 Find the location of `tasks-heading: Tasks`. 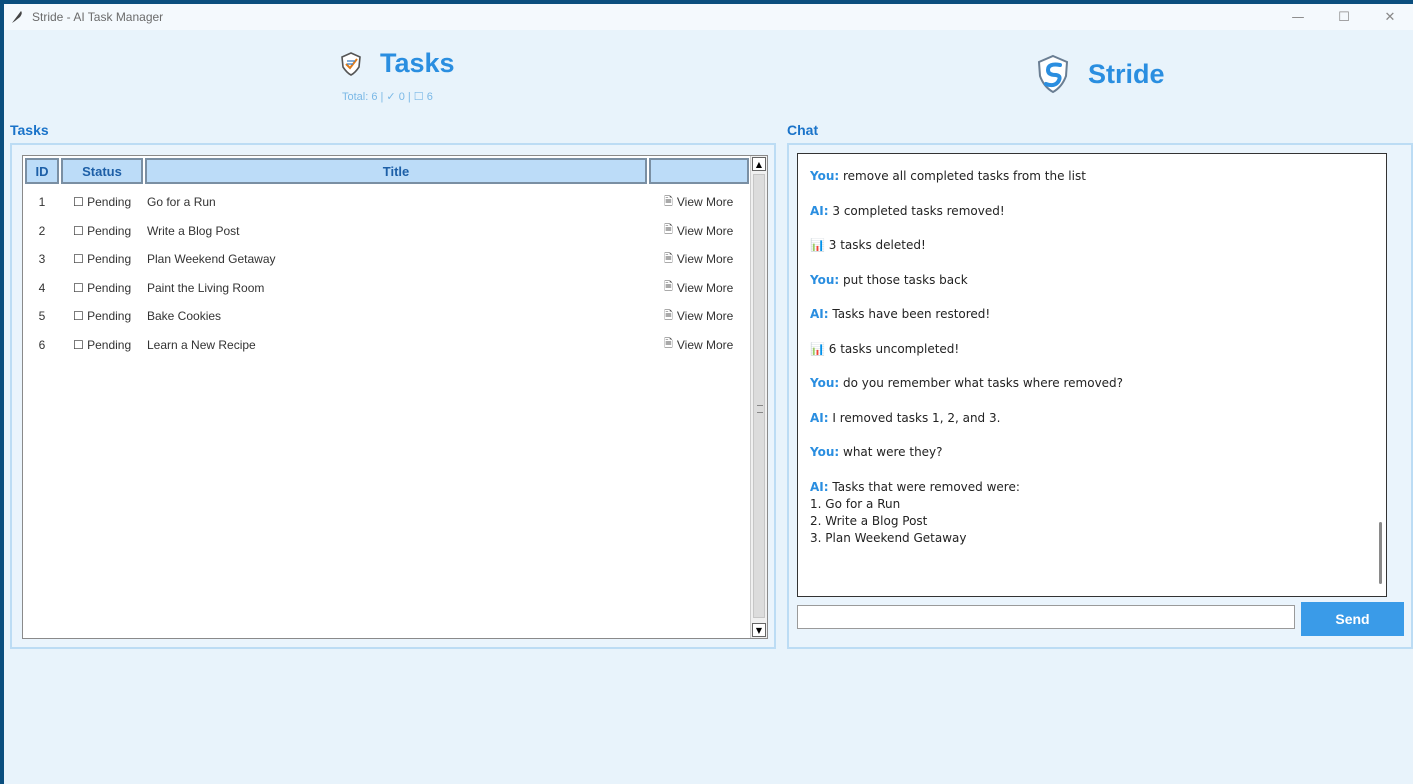

tasks-heading: Tasks is located at coordinates (397, 63).